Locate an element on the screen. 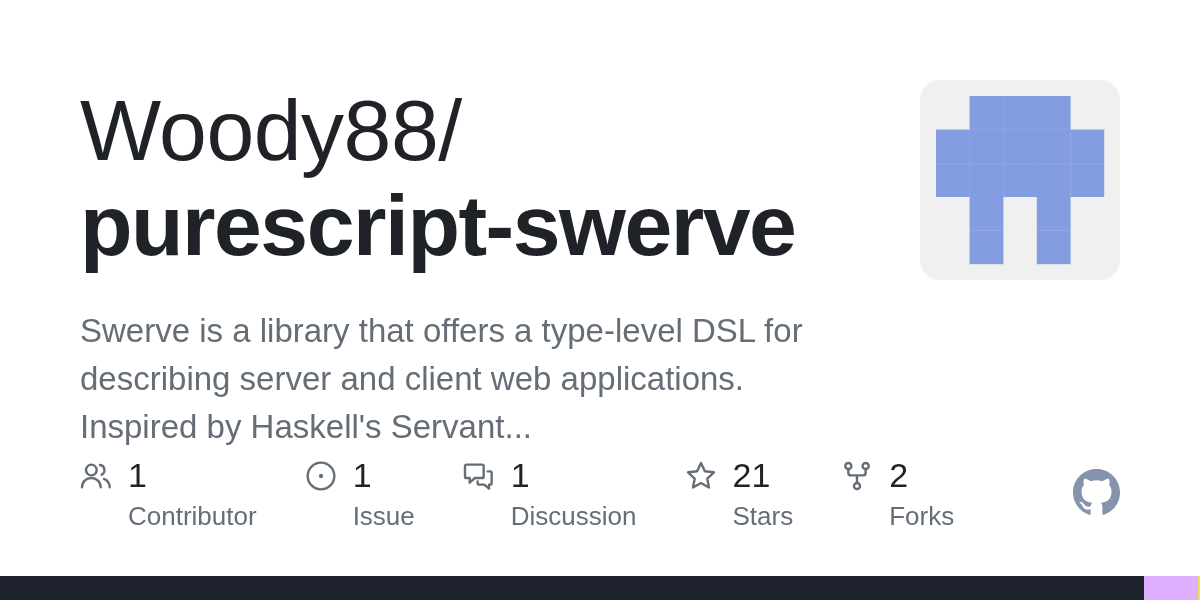 The image size is (1200, 600). stat-label: Stars is located at coordinates (763, 517).